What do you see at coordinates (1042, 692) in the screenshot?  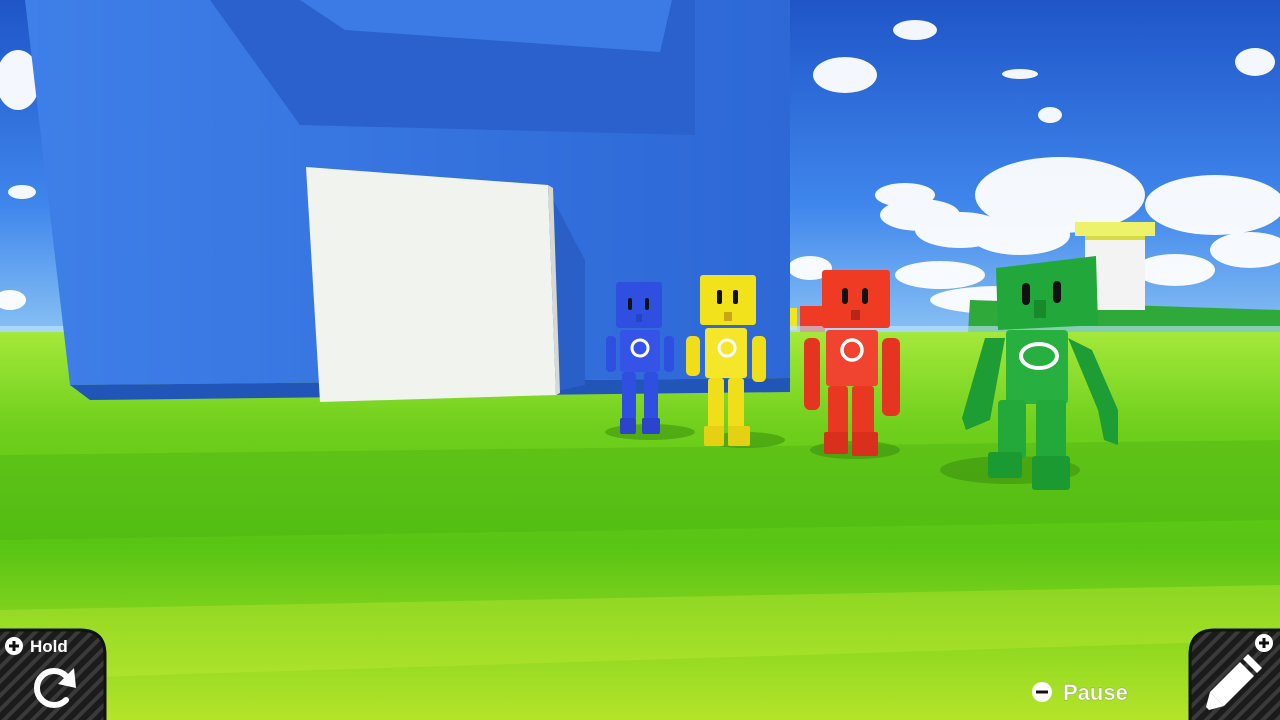 I see `minus-button-icon` at bounding box center [1042, 692].